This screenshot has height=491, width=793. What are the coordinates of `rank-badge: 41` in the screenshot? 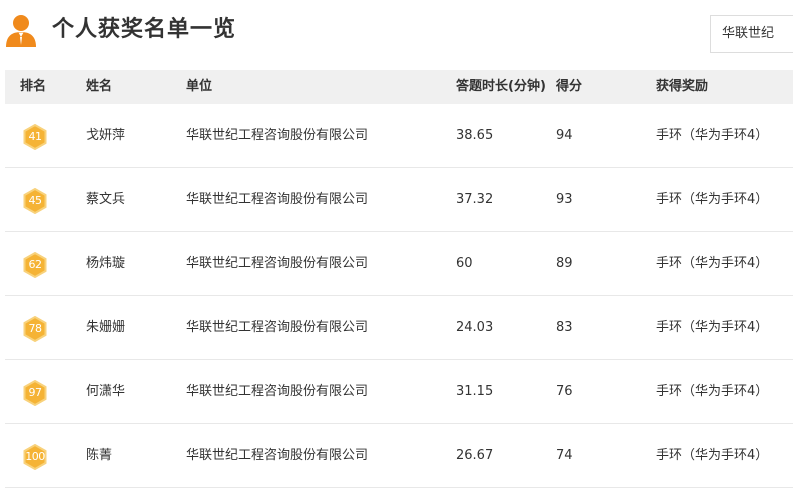 It's located at (35, 137).